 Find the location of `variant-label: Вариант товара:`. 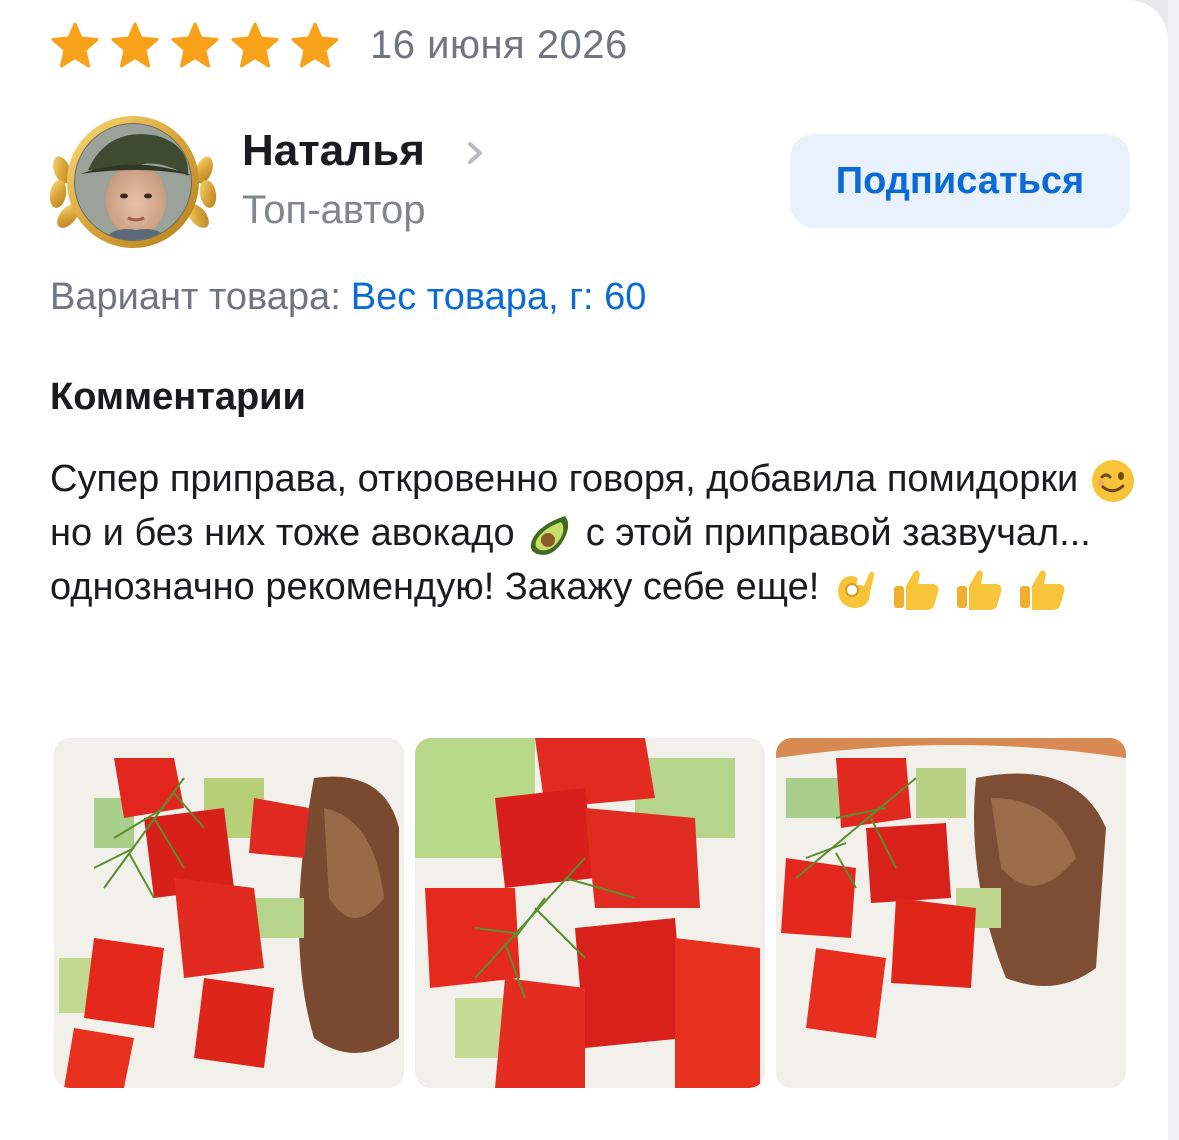

variant-label: Вариант товара: is located at coordinates (195, 297).